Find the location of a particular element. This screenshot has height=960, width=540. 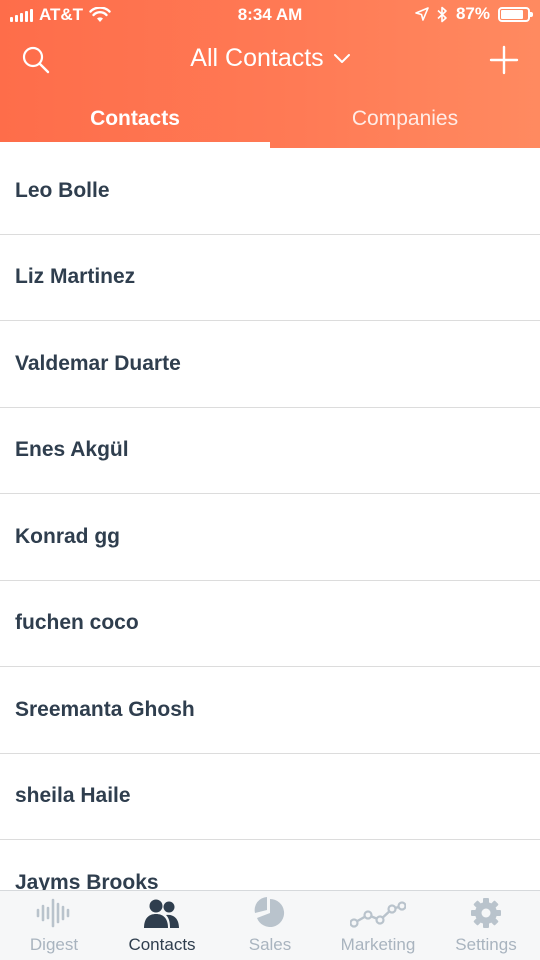

tab-digest: Digest is located at coordinates (54, 925).